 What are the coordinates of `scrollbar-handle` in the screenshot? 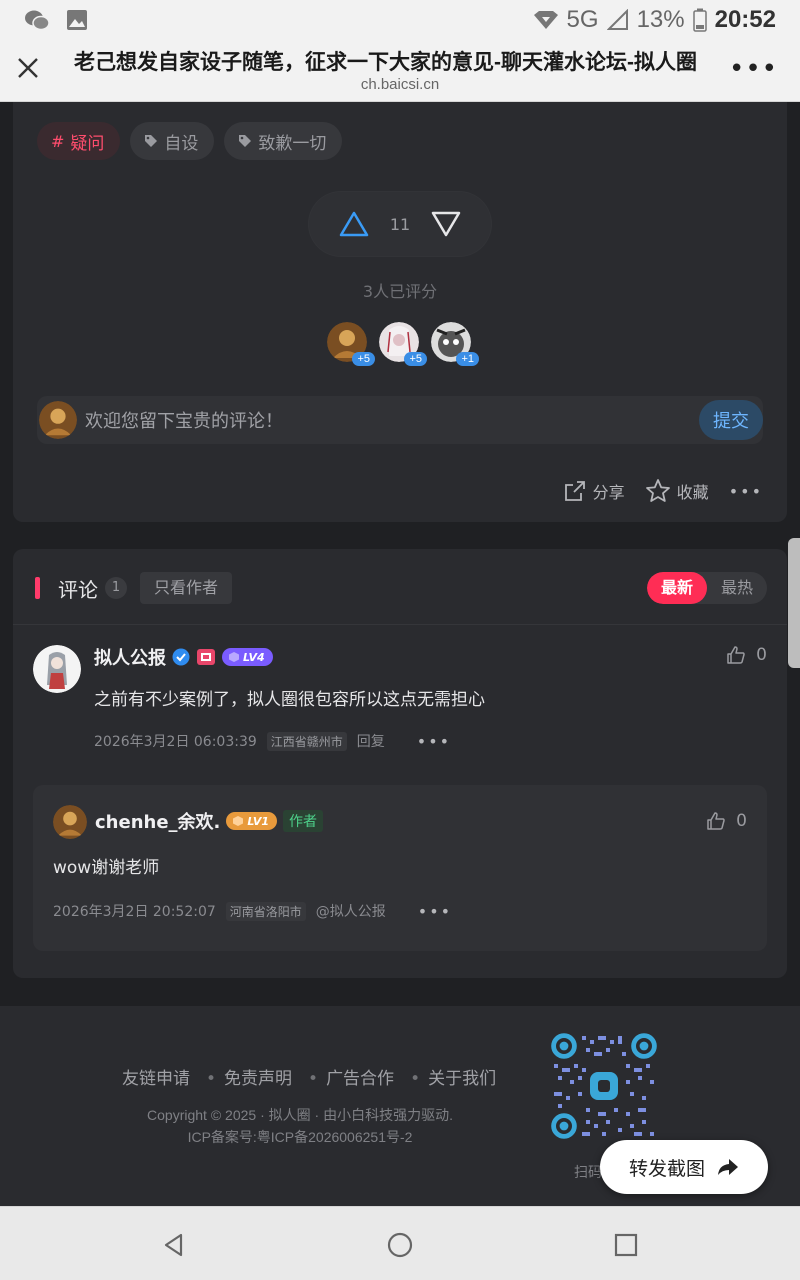 It's located at (794, 603).